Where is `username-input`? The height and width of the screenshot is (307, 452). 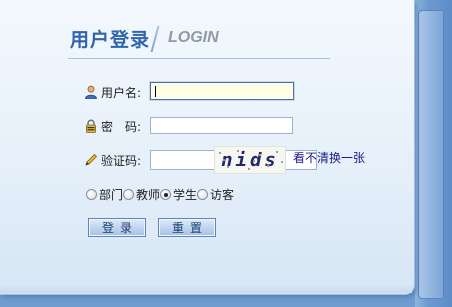
username-input is located at coordinates (222, 91).